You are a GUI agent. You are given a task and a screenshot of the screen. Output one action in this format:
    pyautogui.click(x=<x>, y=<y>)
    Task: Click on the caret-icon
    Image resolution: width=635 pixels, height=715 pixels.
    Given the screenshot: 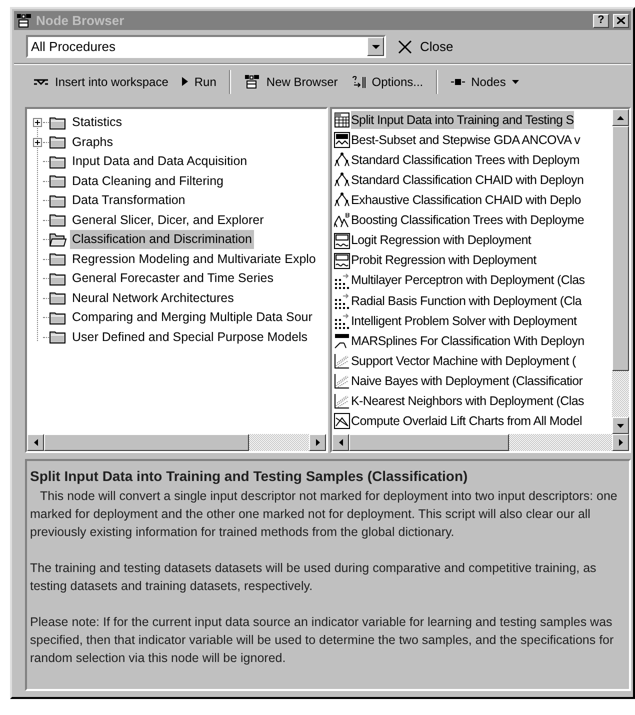 What is the action you would take?
    pyautogui.click(x=515, y=82)
    